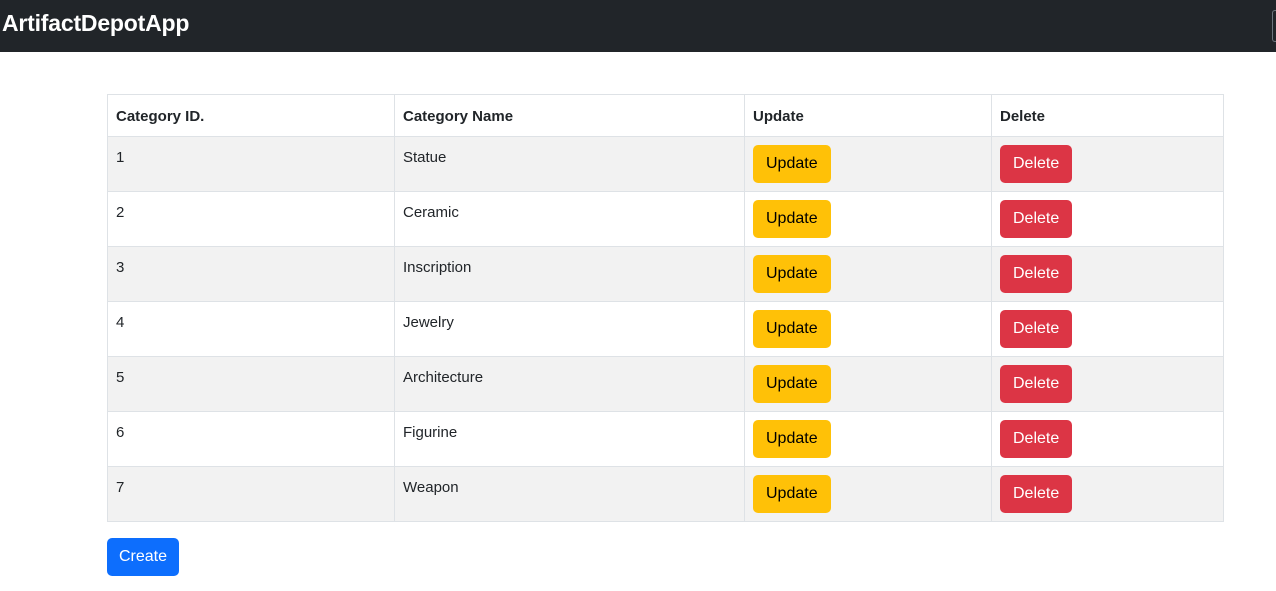 The width and height of the screenshot is (1276, 591). I want to click on table-row: 4 Jewelry Update Delete, so click(665, 329).